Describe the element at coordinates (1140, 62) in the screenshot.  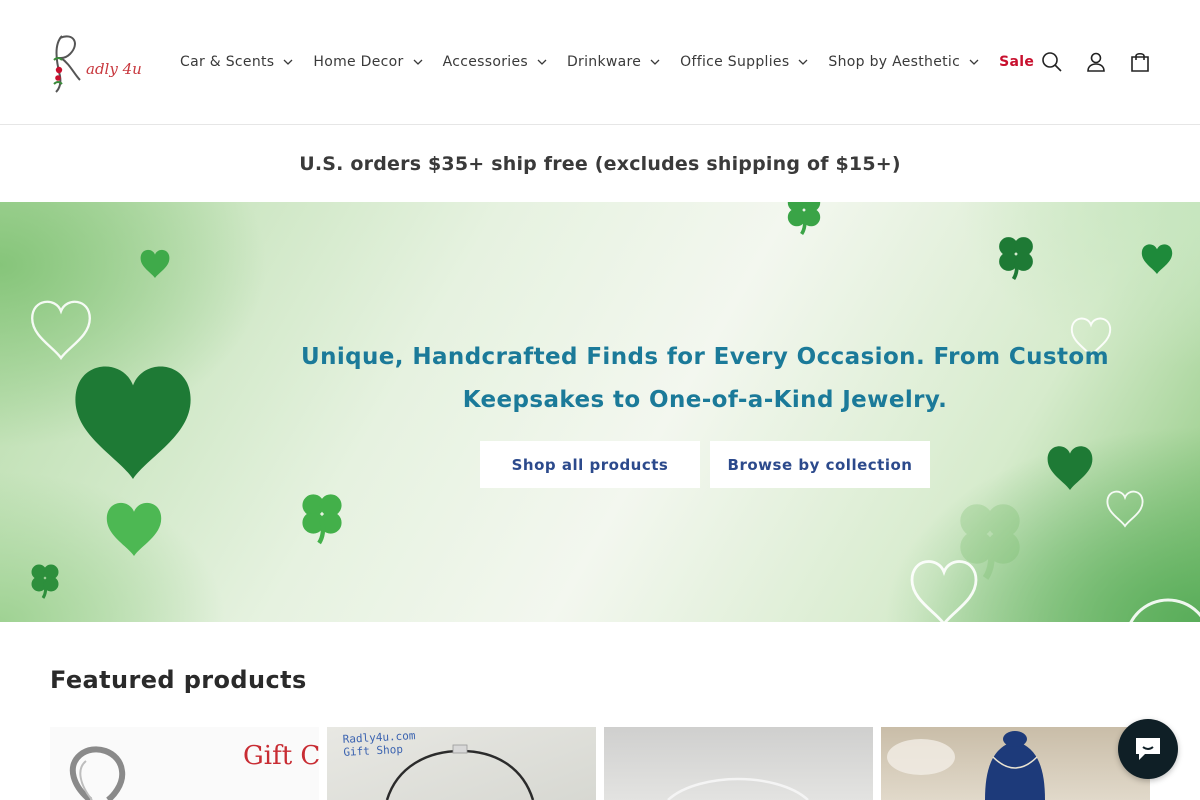
I see `cart-icon` at that location.